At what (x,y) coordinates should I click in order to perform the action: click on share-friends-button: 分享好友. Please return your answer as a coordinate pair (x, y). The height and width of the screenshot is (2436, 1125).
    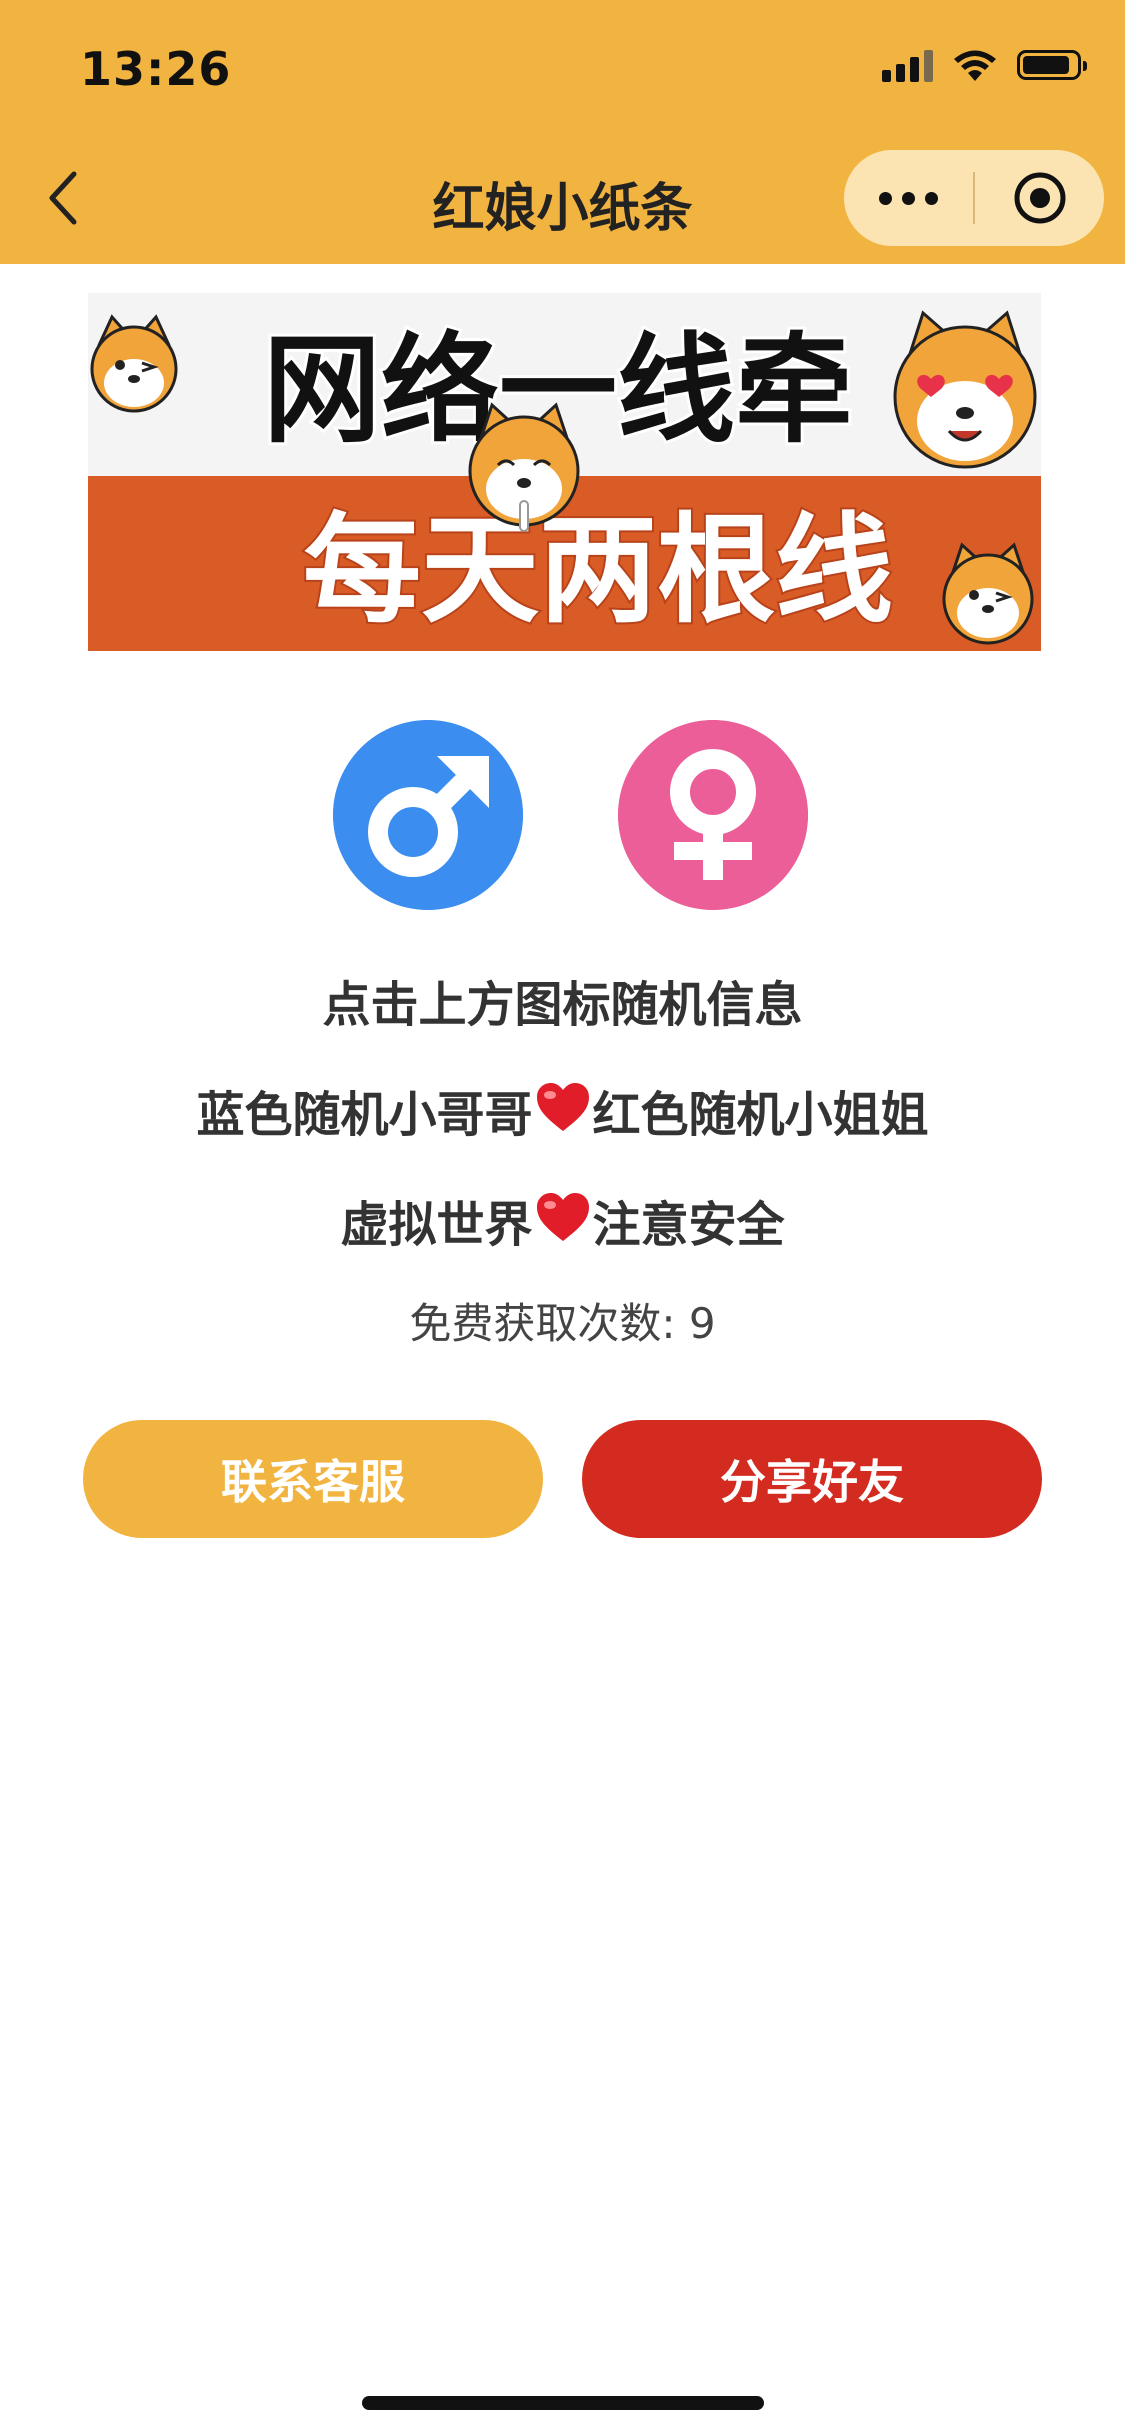
    Looking at the image, I should click on (812, 1479).